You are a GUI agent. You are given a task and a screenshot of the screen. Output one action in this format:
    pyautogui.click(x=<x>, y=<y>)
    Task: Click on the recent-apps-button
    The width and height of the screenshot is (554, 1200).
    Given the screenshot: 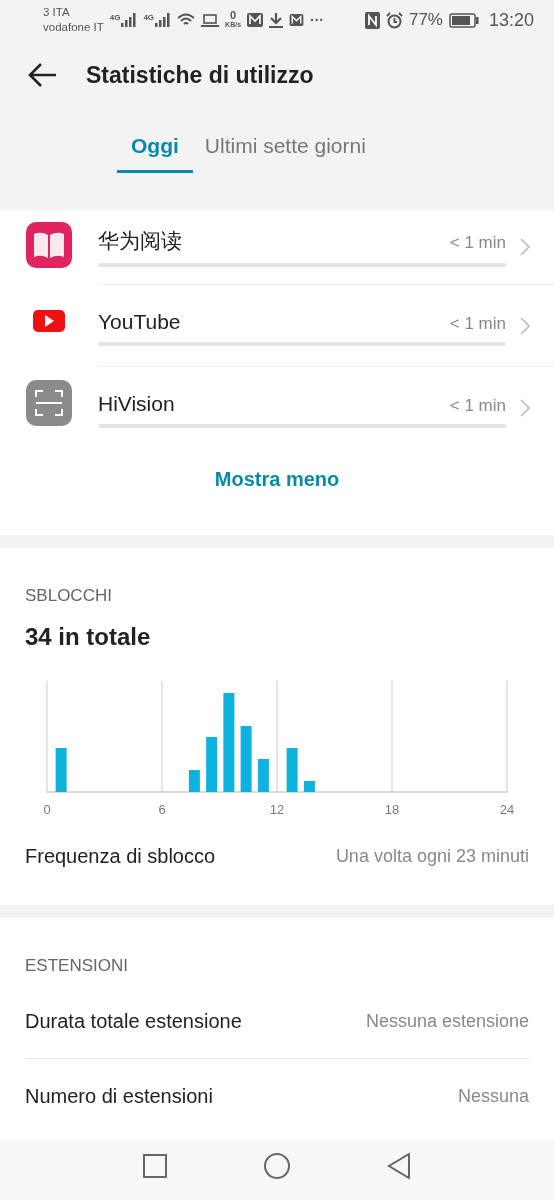 What is the action you would take?
    pyautogui.click(x=155, y=1166)
    